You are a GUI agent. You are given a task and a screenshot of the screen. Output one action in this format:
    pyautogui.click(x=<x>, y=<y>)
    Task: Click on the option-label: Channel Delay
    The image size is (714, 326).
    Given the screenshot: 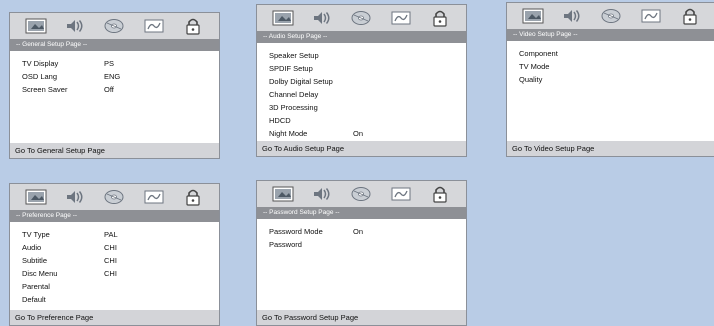 What is the action you would take?
    pyautogui.click(x=294, y=94)
    